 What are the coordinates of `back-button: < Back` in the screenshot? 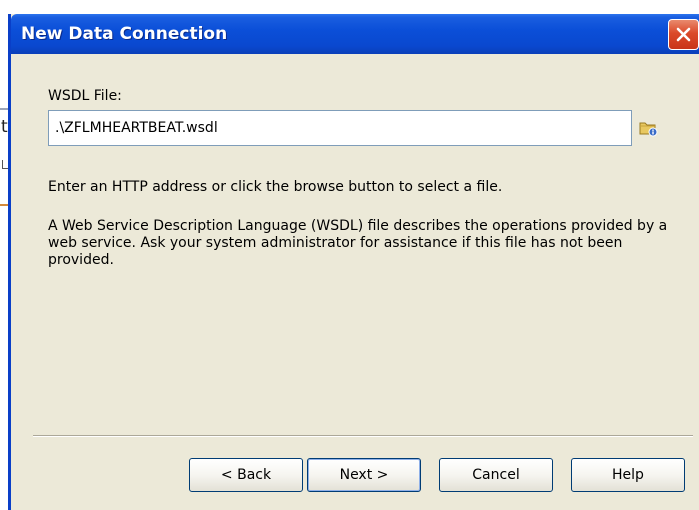 It's located at (246, 475).